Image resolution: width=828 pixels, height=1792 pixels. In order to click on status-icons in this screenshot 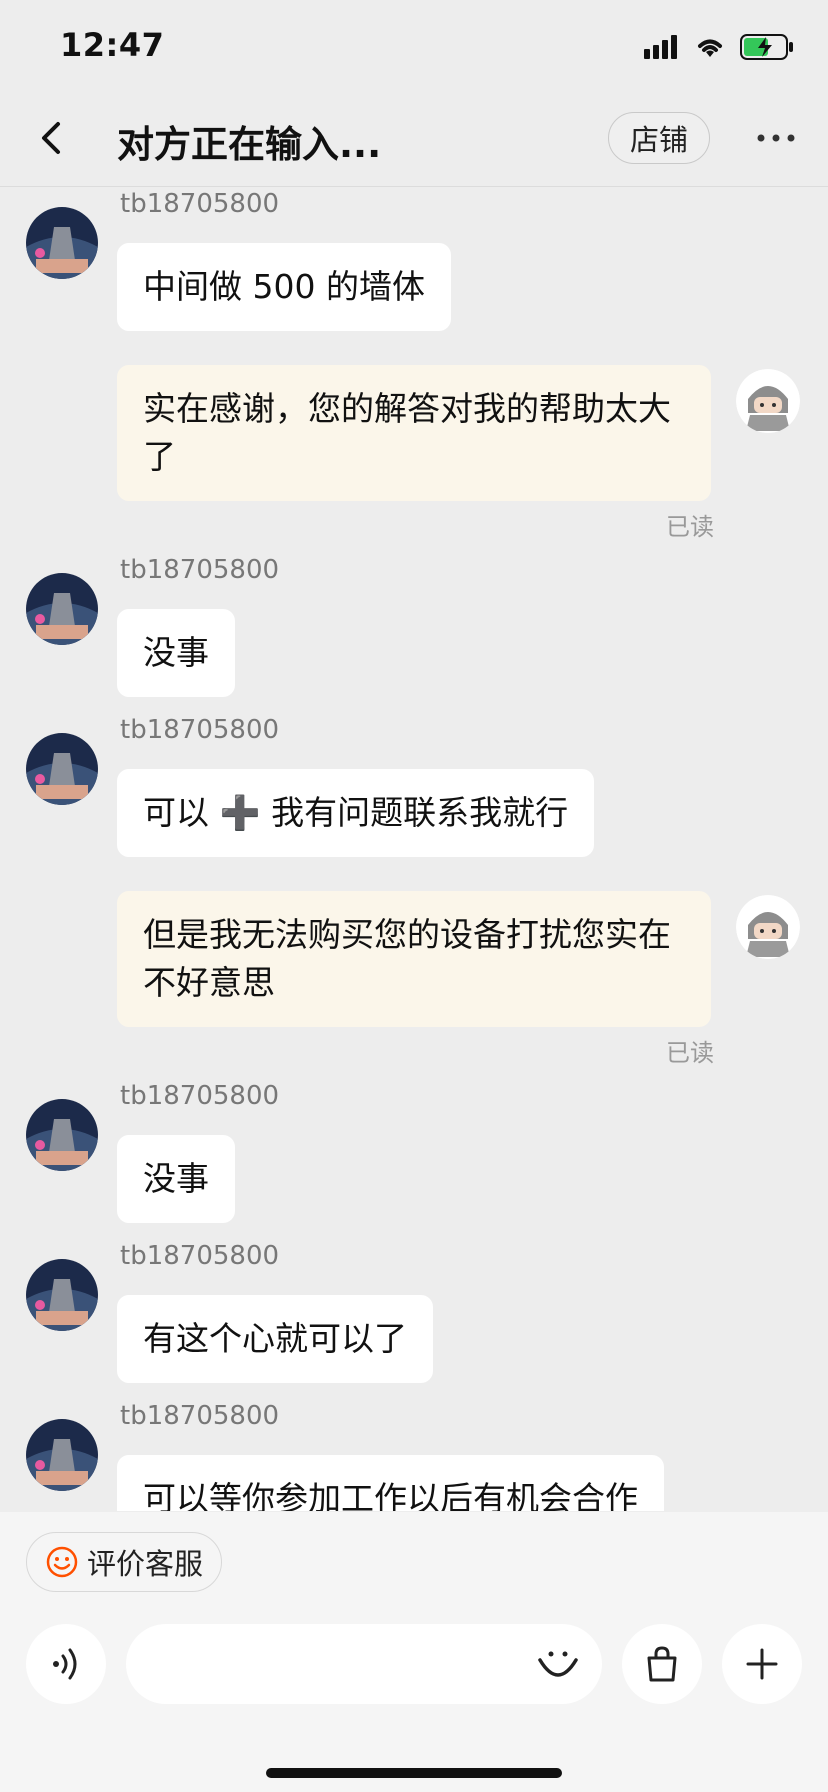, I will do `click(719, 47)`.